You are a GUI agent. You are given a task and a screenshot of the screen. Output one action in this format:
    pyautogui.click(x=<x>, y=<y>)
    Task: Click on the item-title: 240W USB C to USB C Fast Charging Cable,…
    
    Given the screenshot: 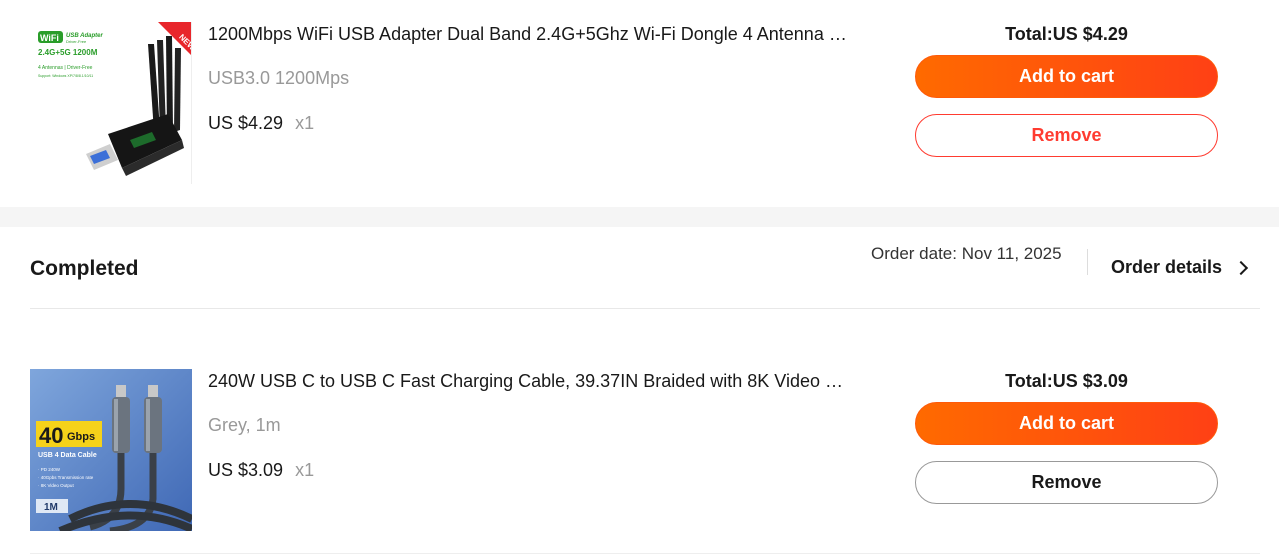 What is the action you would take?
    pyautogui.click(x=529, y=381)
    